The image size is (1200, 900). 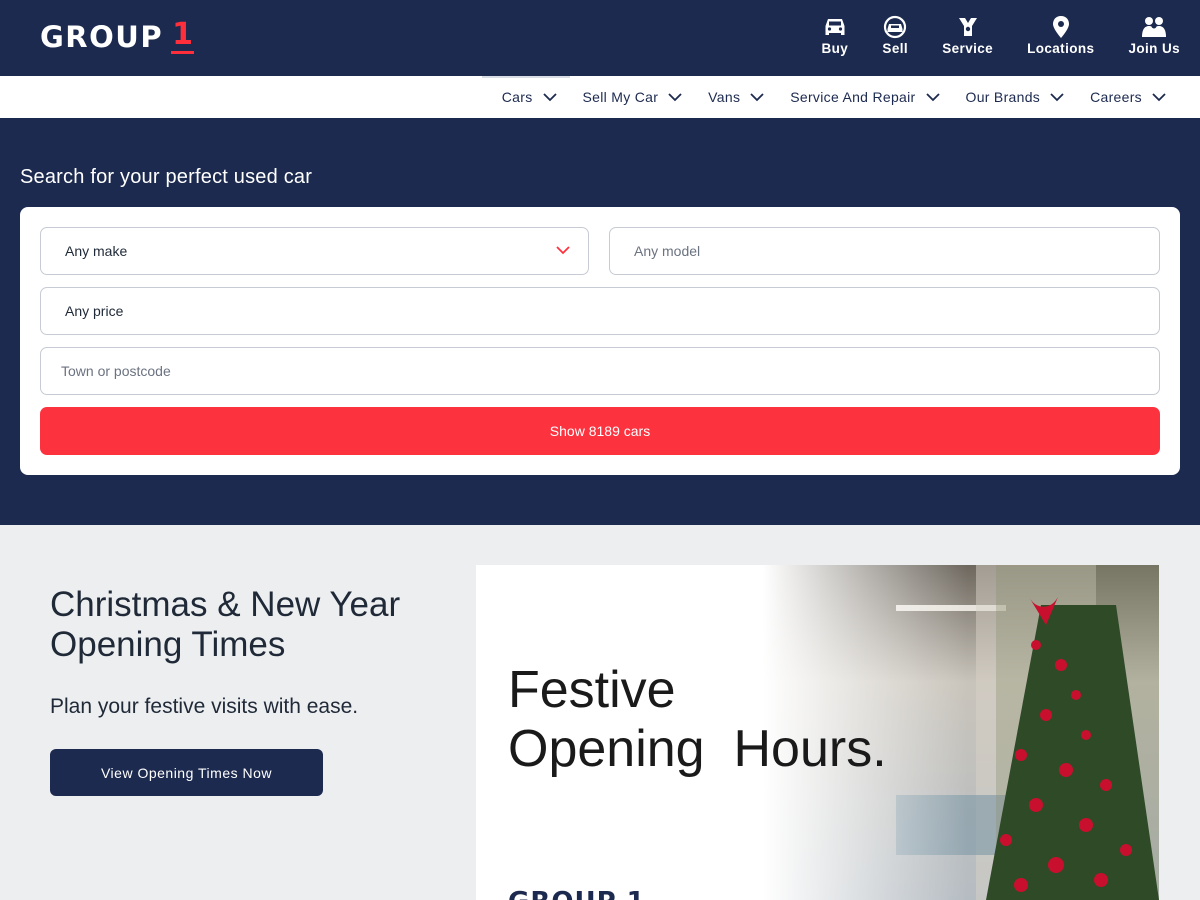 I want to click on subnav-item-service-and-repair: Service And Repair, so click(x=865, y=97).